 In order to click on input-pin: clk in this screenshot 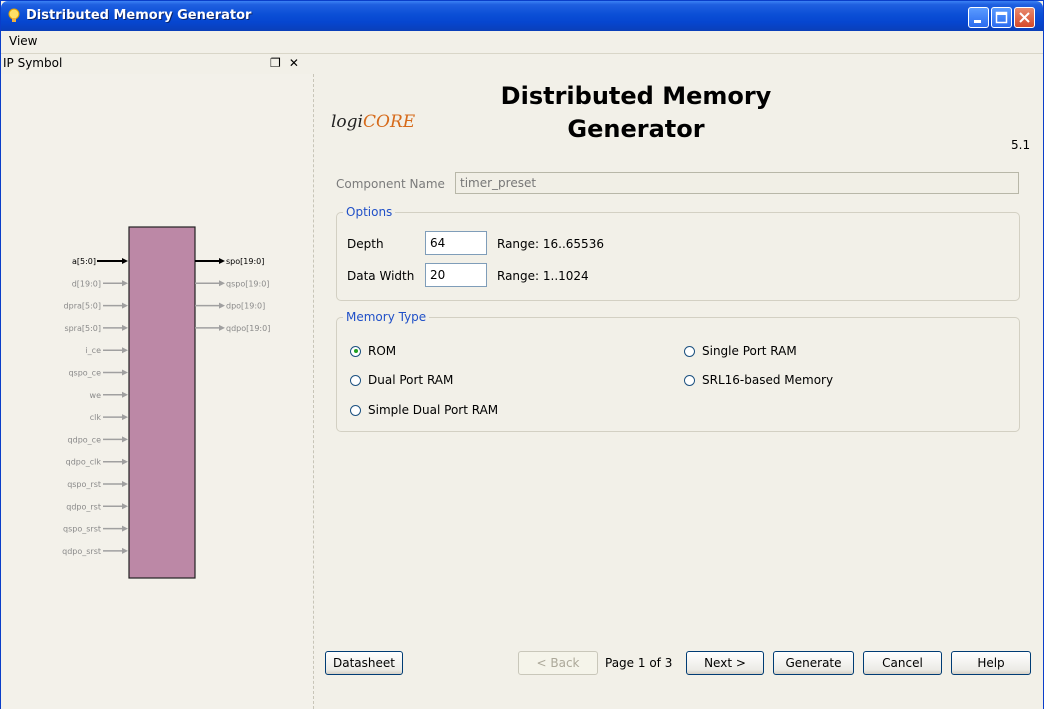, I will do `click(109, 417)`.